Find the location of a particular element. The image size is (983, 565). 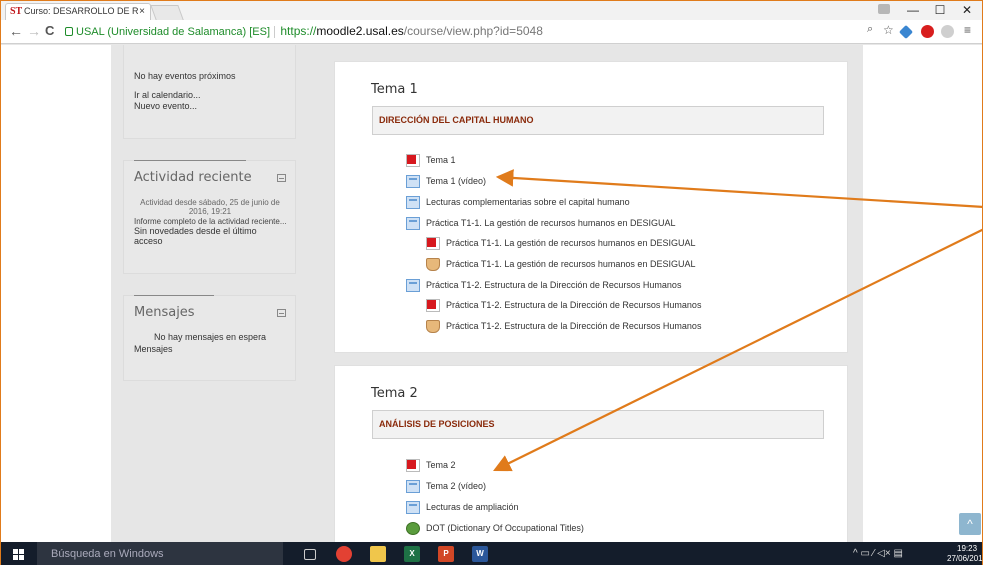

activity-link: Tema 2 is located at coordinates (431, 465).